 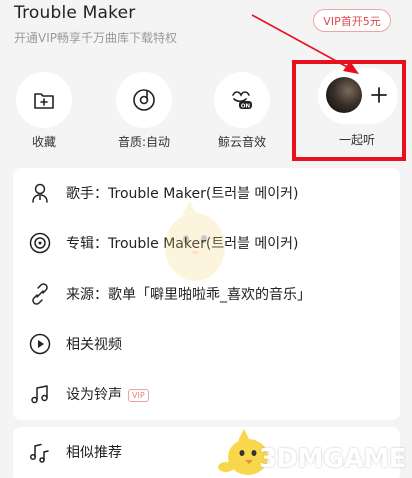 What do you see at coordinates (206, 344) in the screenshot?
I see `menu-item-related-video: 相关视频` at bounding box center [206, 344].